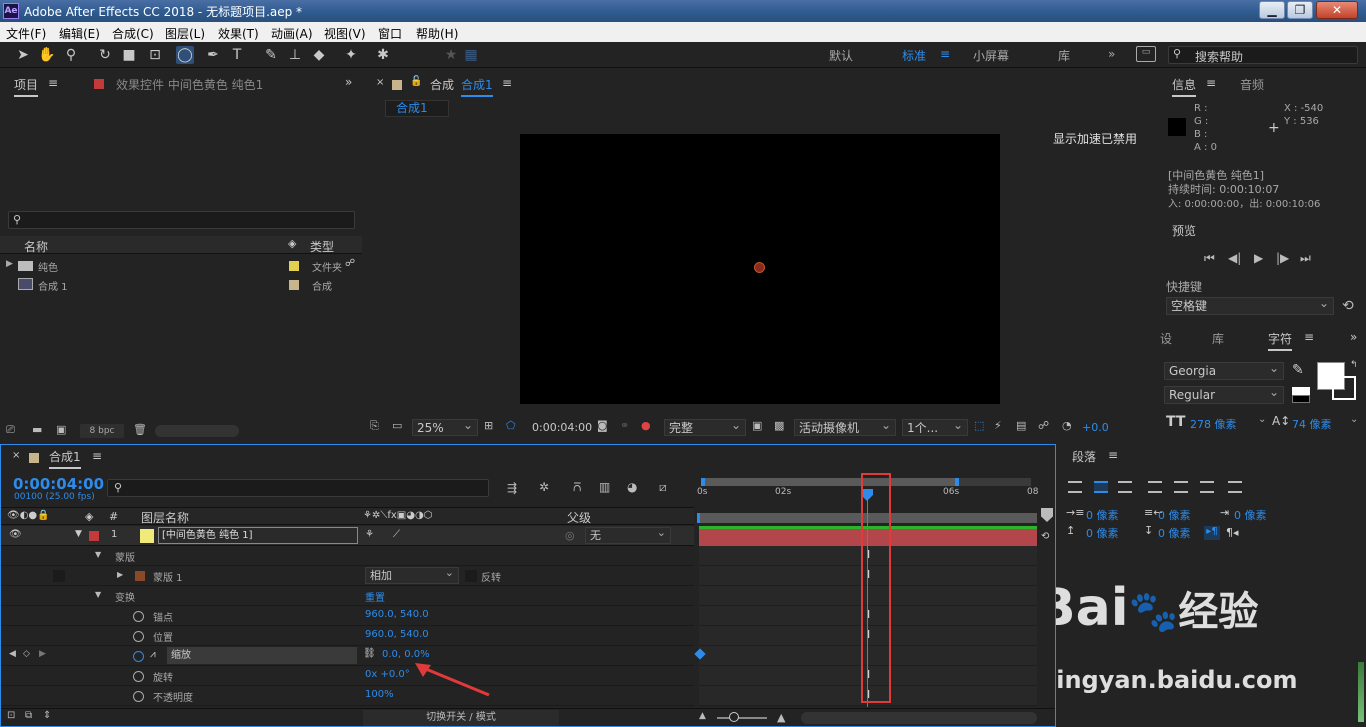  I want to click on search-help-field: ⚲ 搜索帮助, so click(1263, 55).